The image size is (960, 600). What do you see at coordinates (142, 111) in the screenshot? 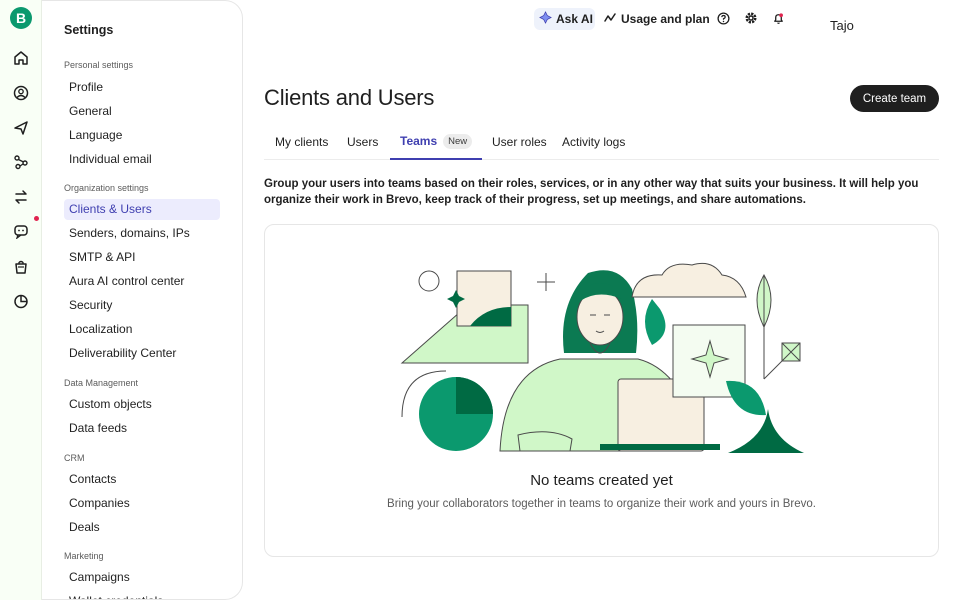
I see `sidebar-item-general: General` at bounding box center [142, 111].